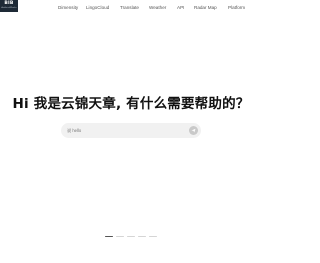 Image resolution: width=320 pixels, height=263 pixels. Describe the element at coordinates (180, 7) in the screenshot. I see `nav-item-api: API` at that location.